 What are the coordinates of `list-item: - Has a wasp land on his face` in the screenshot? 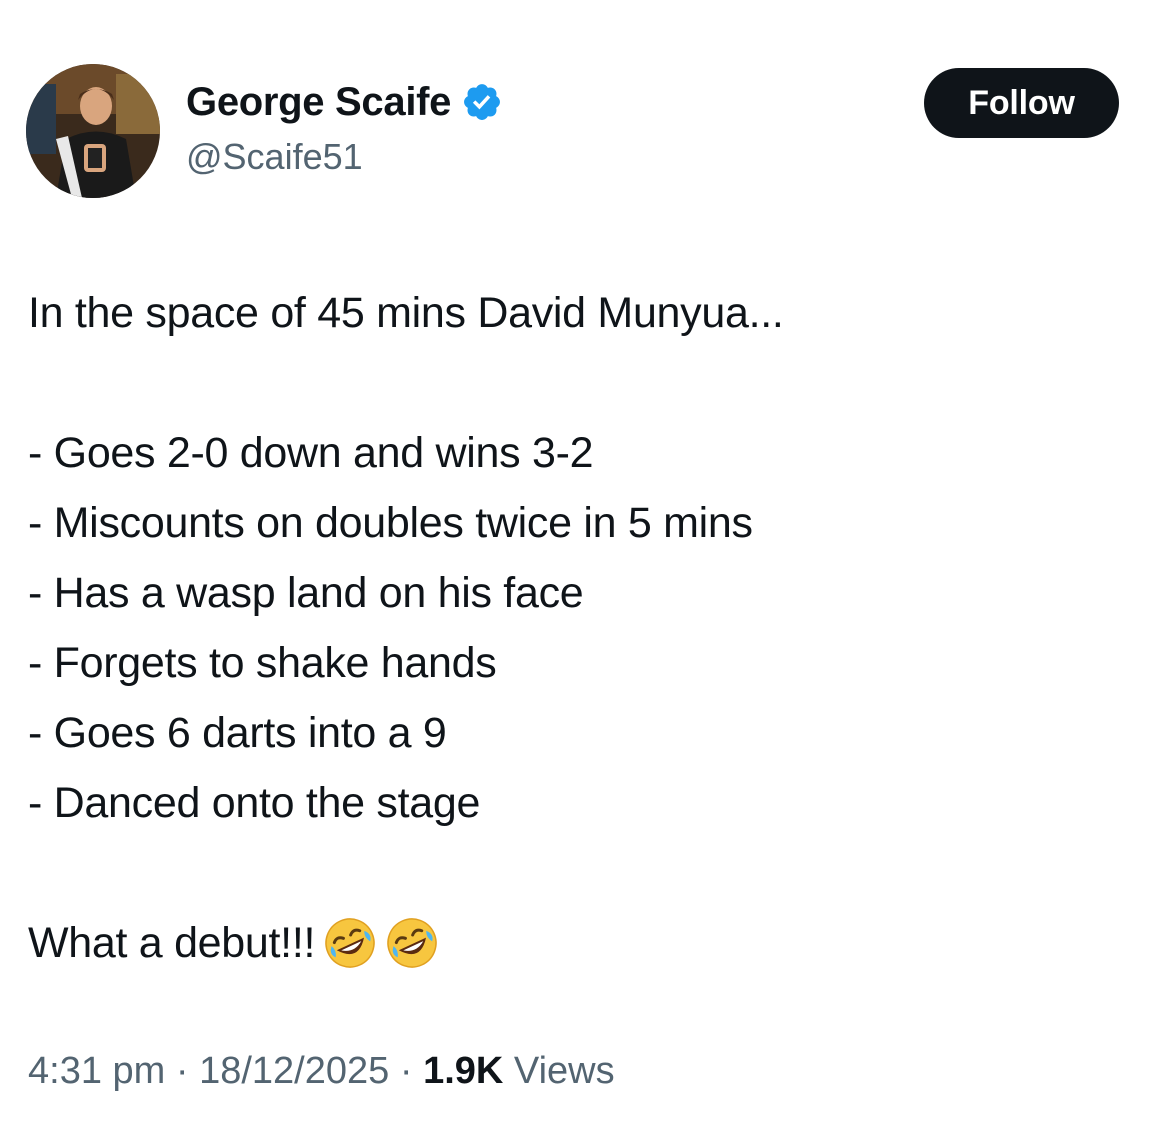 It's located at (306, 593).